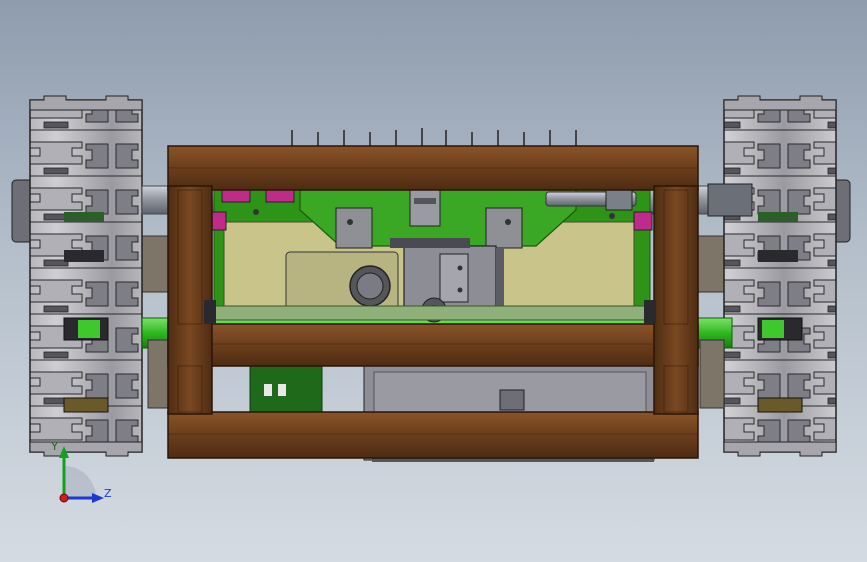 The width and height of the screenshot is (867, 562). I want to click on left-axle-end, so click(89, 329).